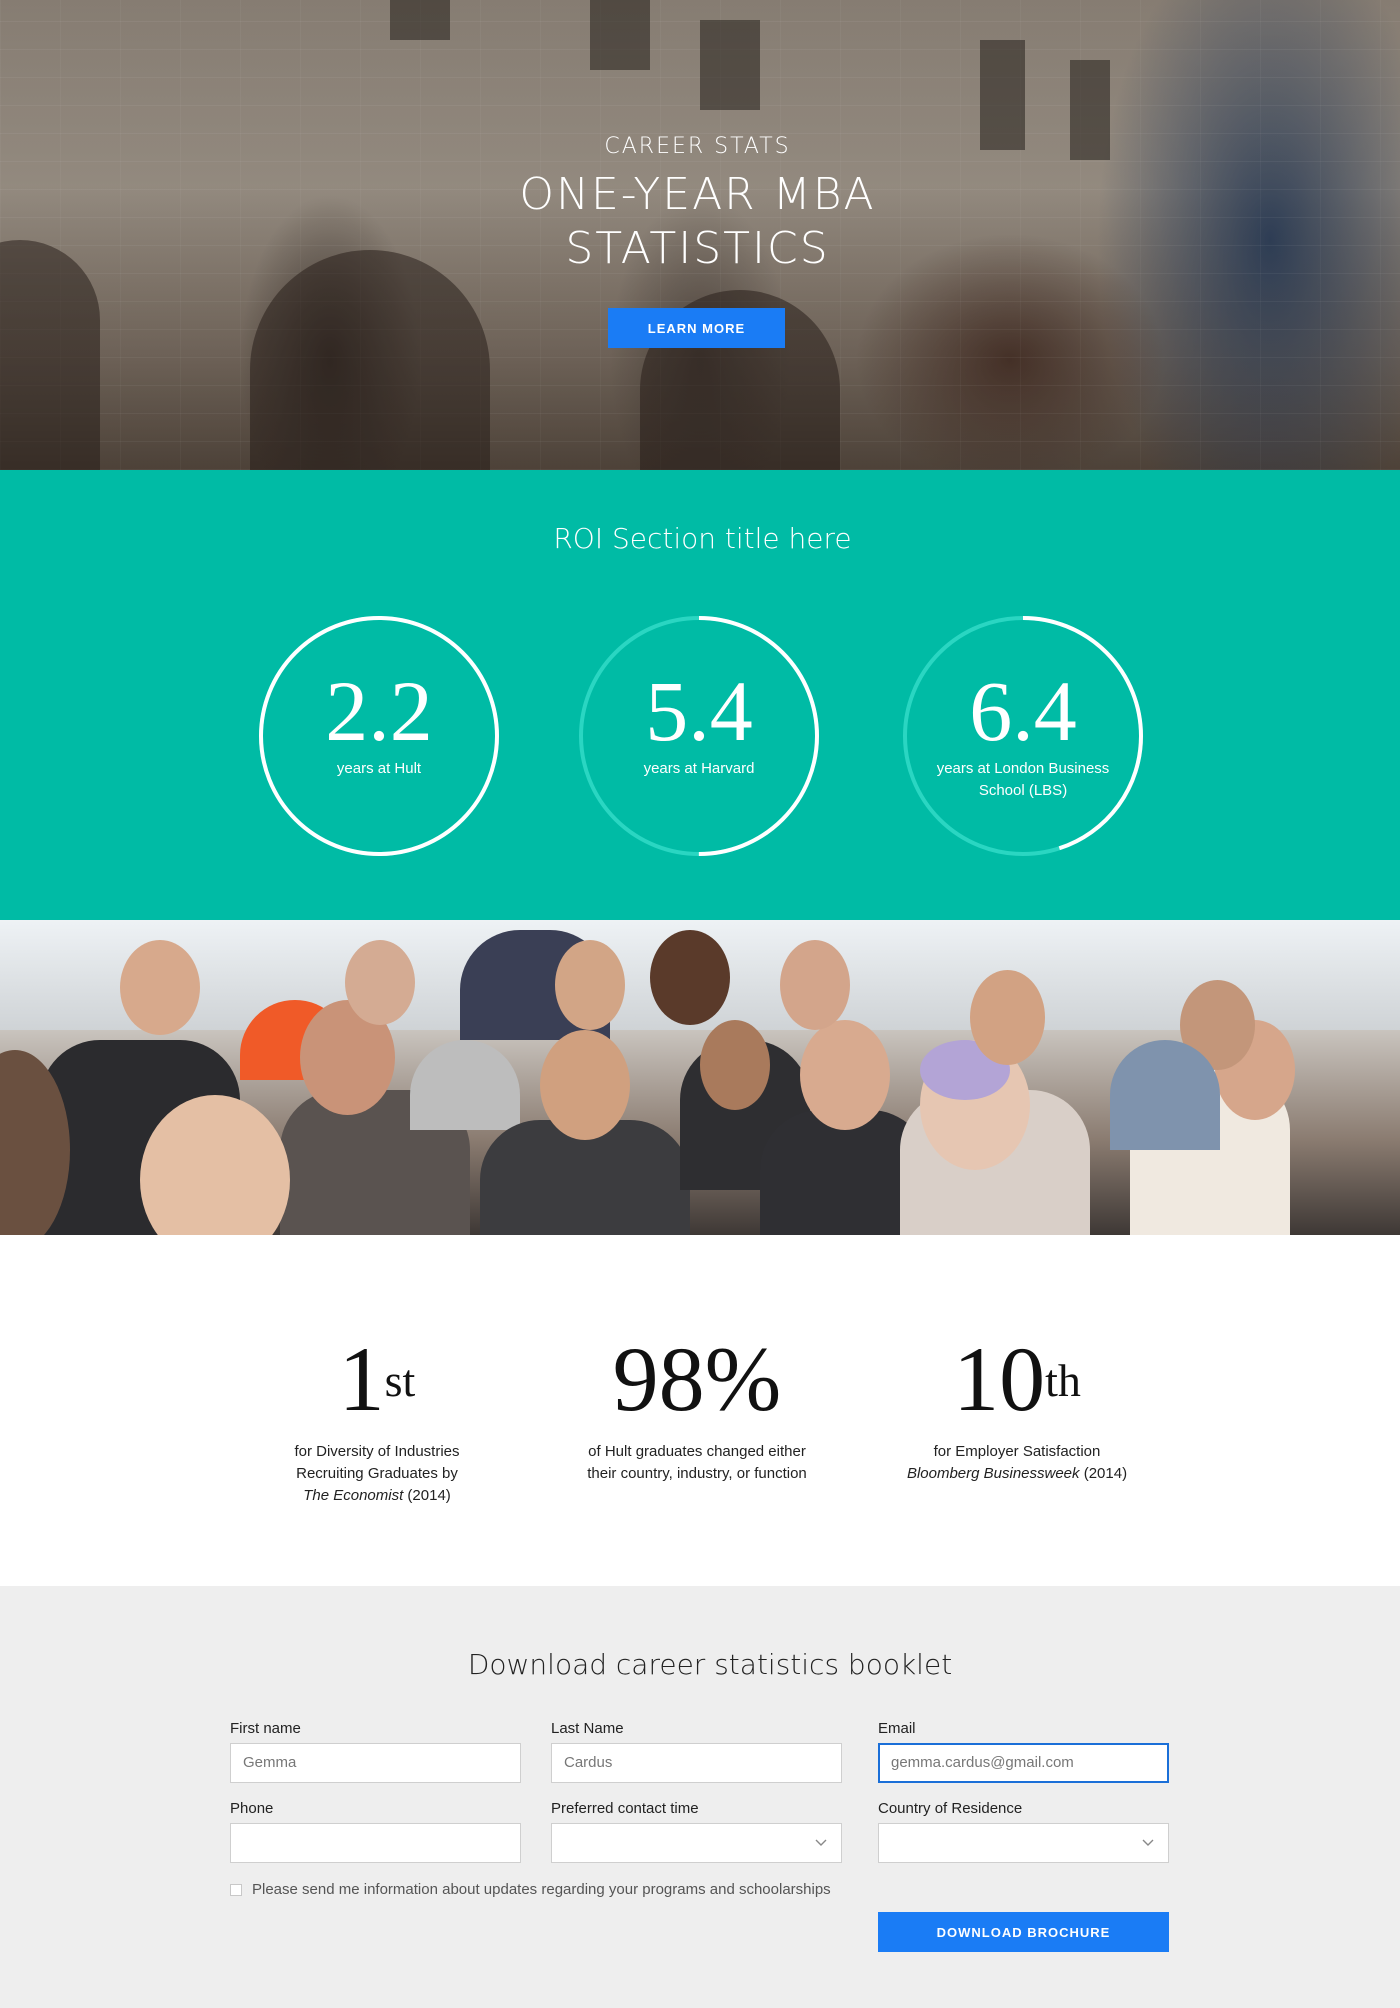 The width and height of the screenshot is (1400, 2008). I want to click on email-field: gemma.cardus@gmail.com, so click(1023, 1763).